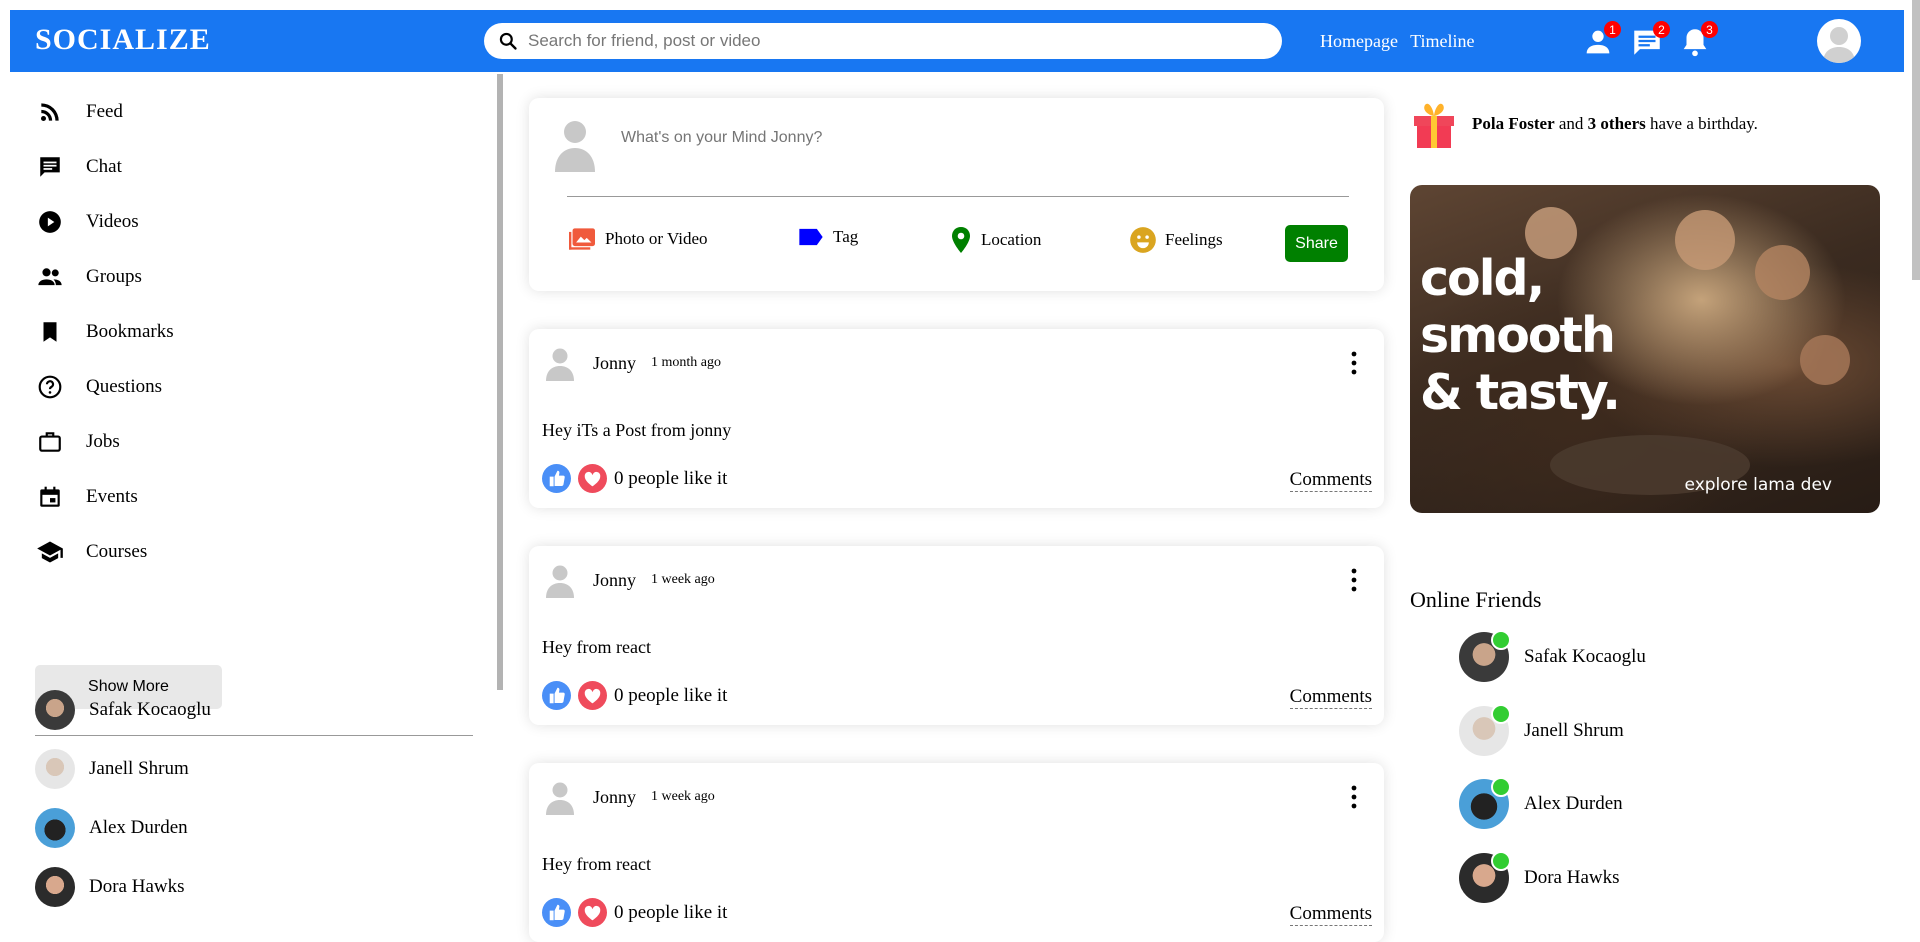 Image resolution: width=1920 pixels, height=942 pixels. I want to click on advertisement: cold, smooth & tasty. explore lama dev, so click(1645, 349).